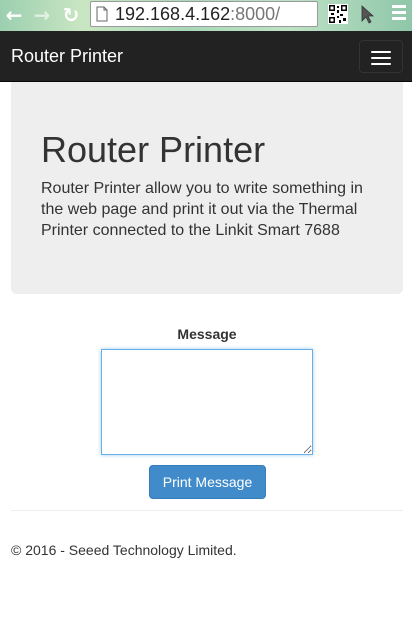 The height and width of the screenshot is (624, 412). I want to click on footer-divider, so click(207, 510).